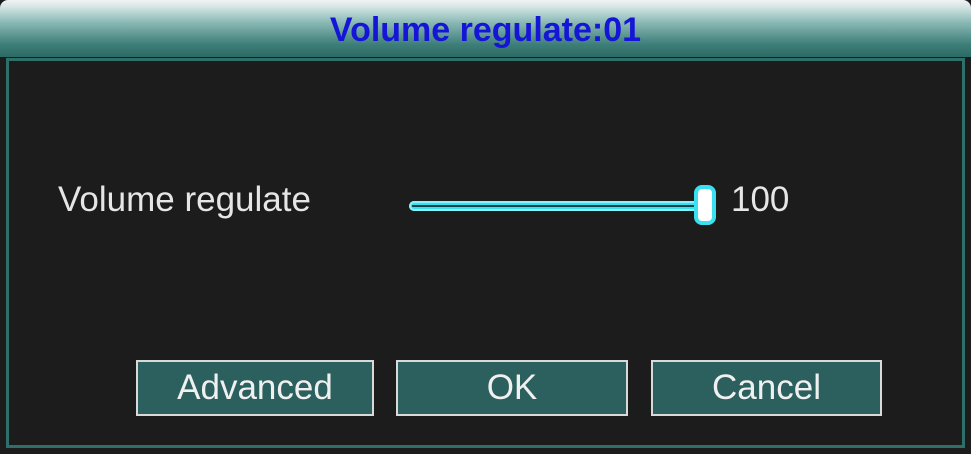 The image size is (971, 454). Describe the element at coordinates (766, 388) in the screenshot. I see `cancel-button: Cancel` at that location.